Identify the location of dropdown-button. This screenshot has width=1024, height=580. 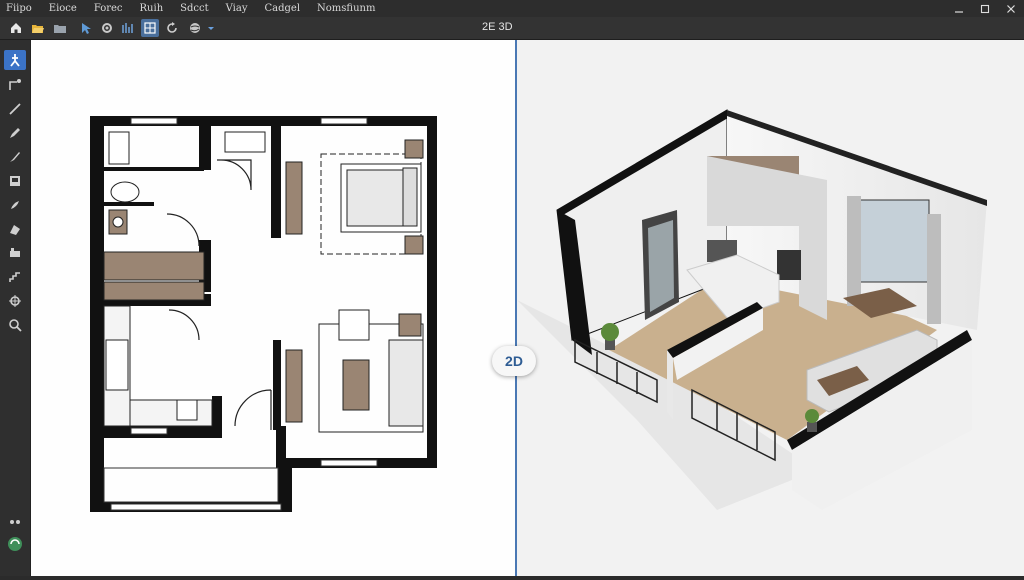
(211, 28).